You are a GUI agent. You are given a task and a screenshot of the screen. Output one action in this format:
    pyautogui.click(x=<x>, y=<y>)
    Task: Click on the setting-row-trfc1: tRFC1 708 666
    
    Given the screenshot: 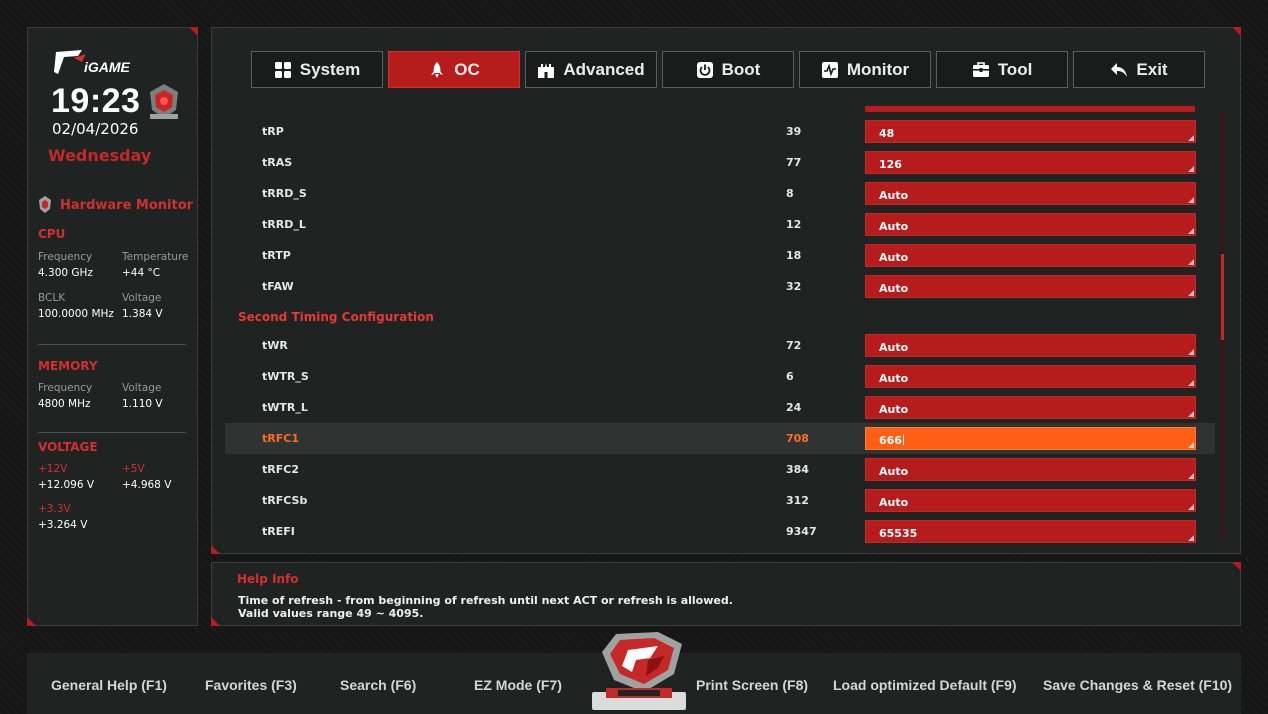 What is the action you would take?
    pyautogui.click(x=720, y=438)
    